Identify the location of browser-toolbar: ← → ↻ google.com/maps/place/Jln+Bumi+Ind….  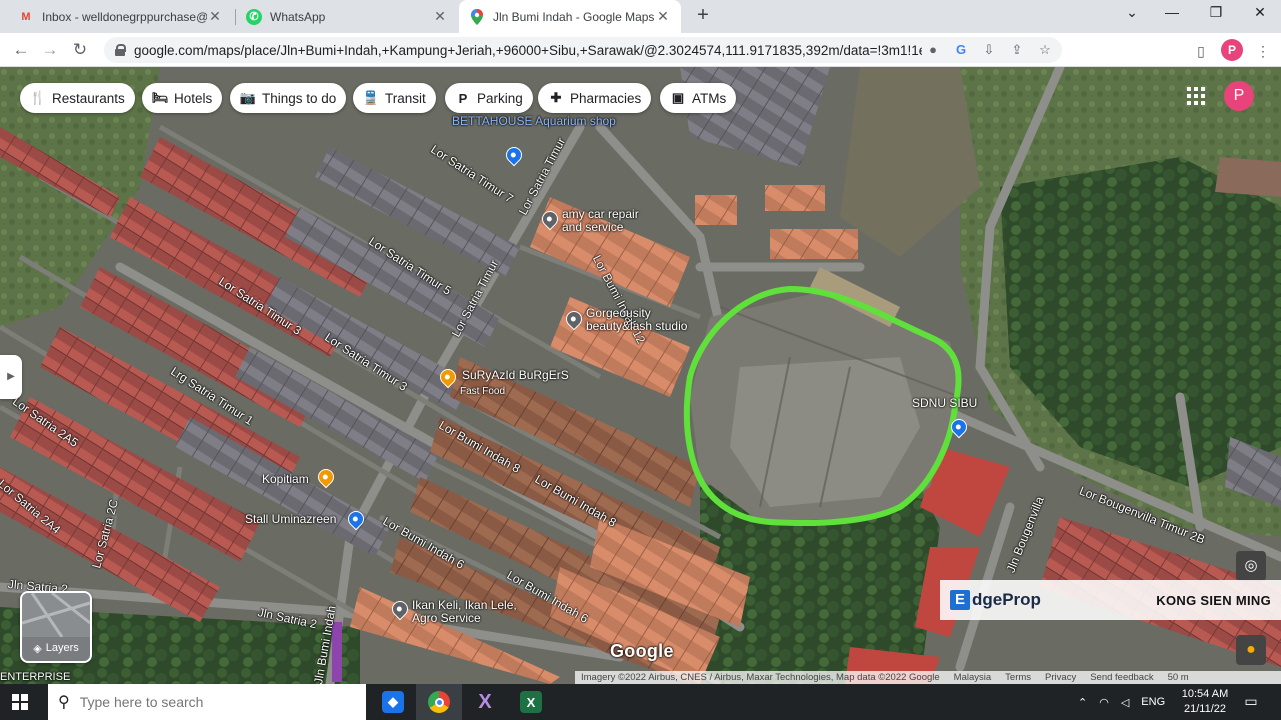
(640, 50).